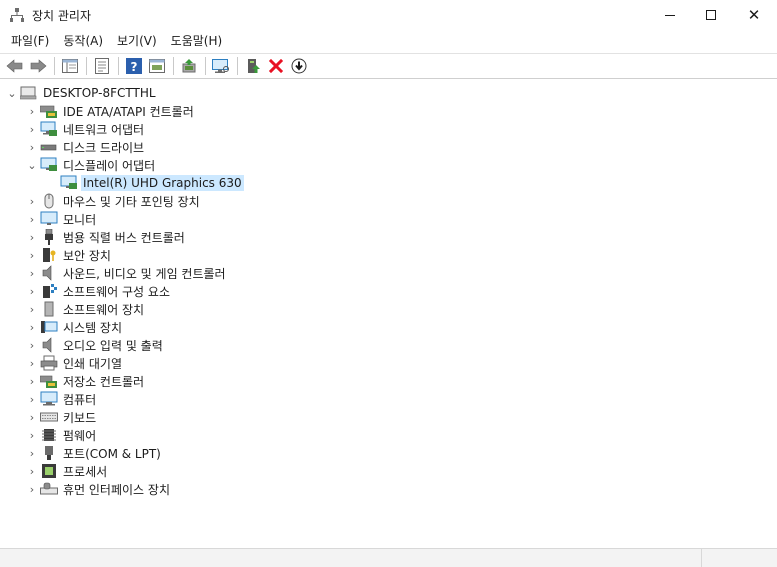  I want to click on tree-category-software-component: › 소프트웨어 구성 요소, so click(98, 291).